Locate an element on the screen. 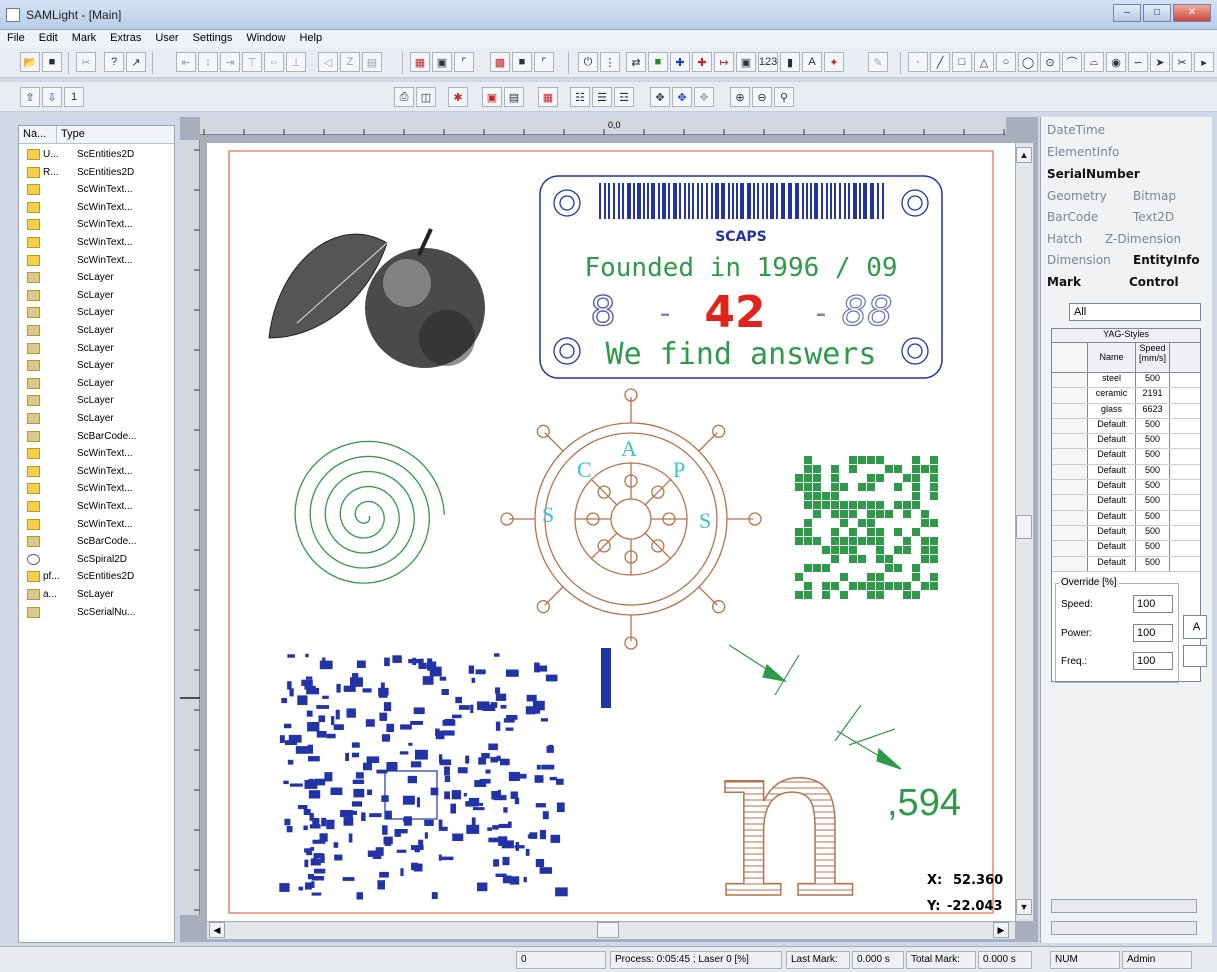 This screenshot has height=972, width=1217. col-name: Name is located at coordinates (1112, 357).